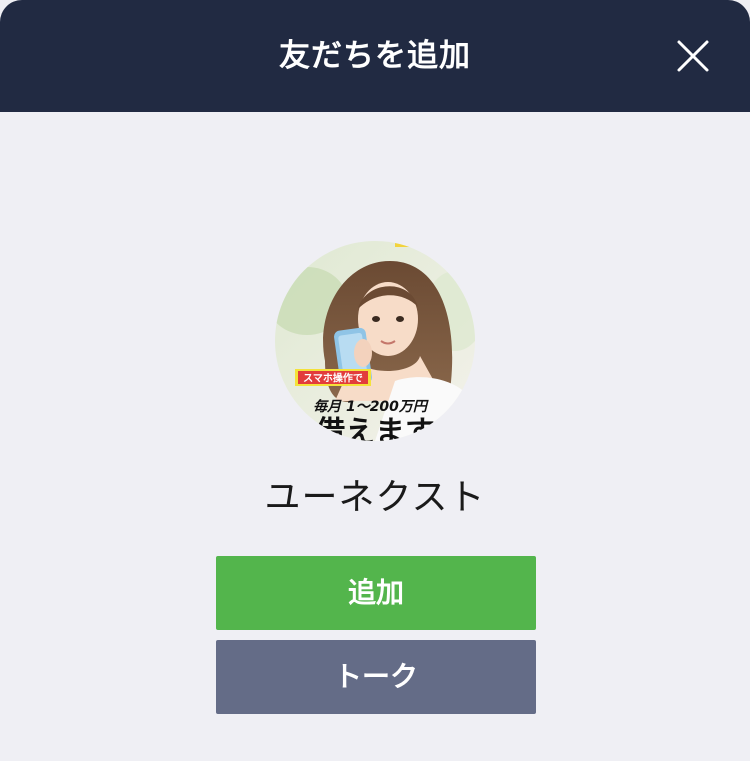 This screenshot has height=761, width=750. Describe the element at coordinates (333, 378) in the screenshot. I see `avatar-banner-text: スマホ操作で` at that location.